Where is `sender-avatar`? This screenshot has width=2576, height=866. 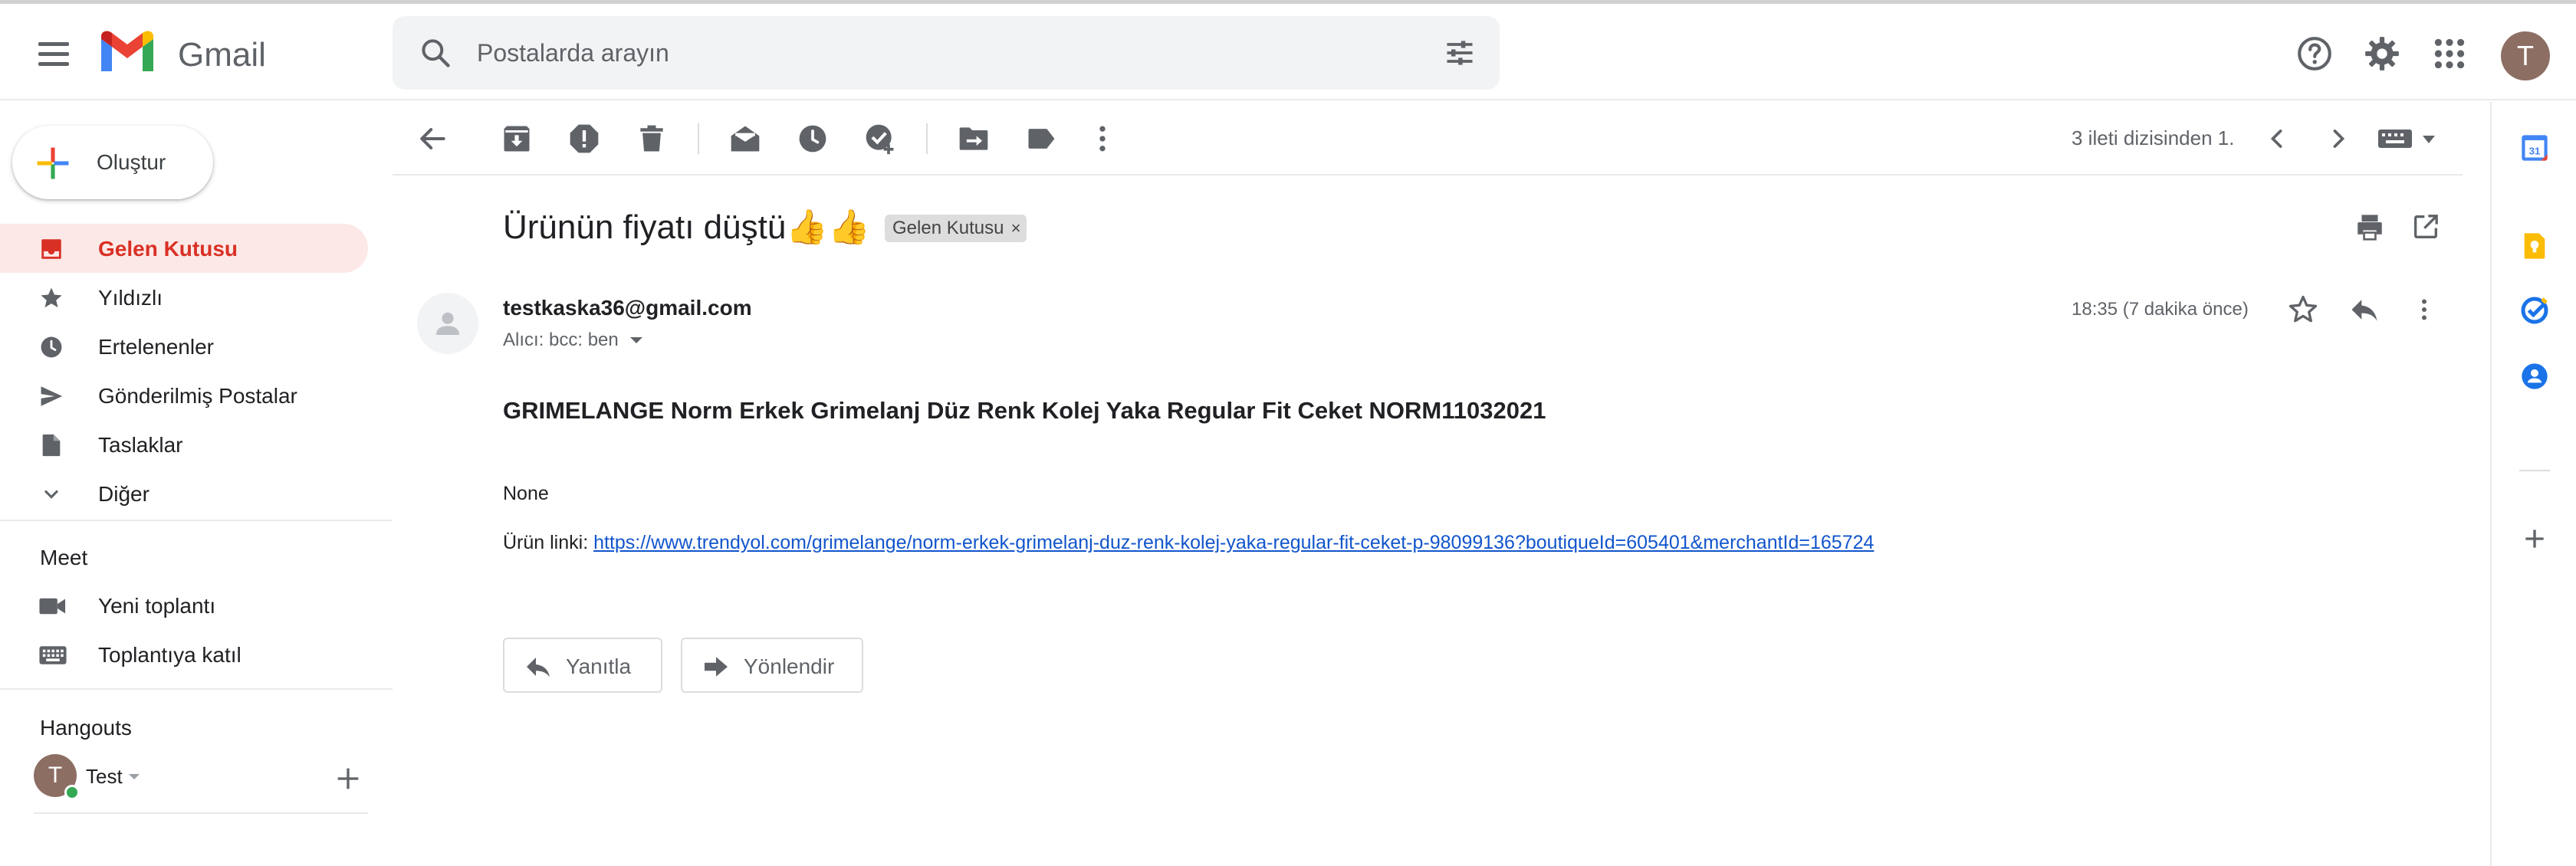 sender-avatar is located at coordinates (447, 323).